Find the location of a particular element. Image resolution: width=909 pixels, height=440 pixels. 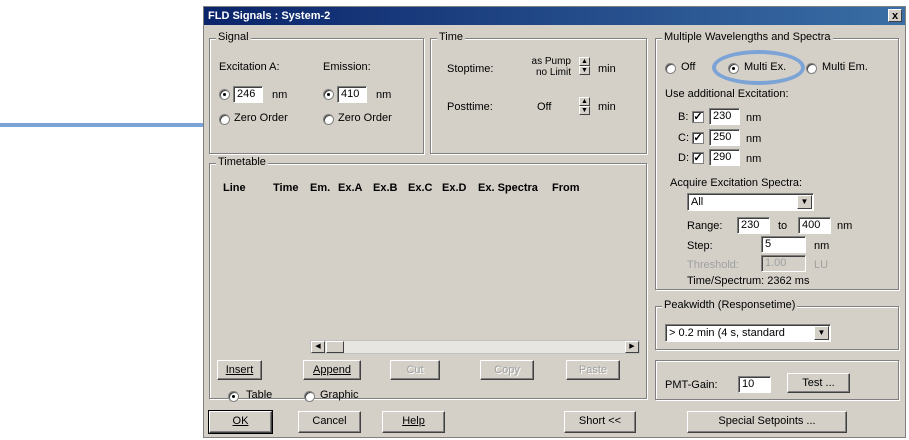

append-button: Append is located at coordinates (332, 370).